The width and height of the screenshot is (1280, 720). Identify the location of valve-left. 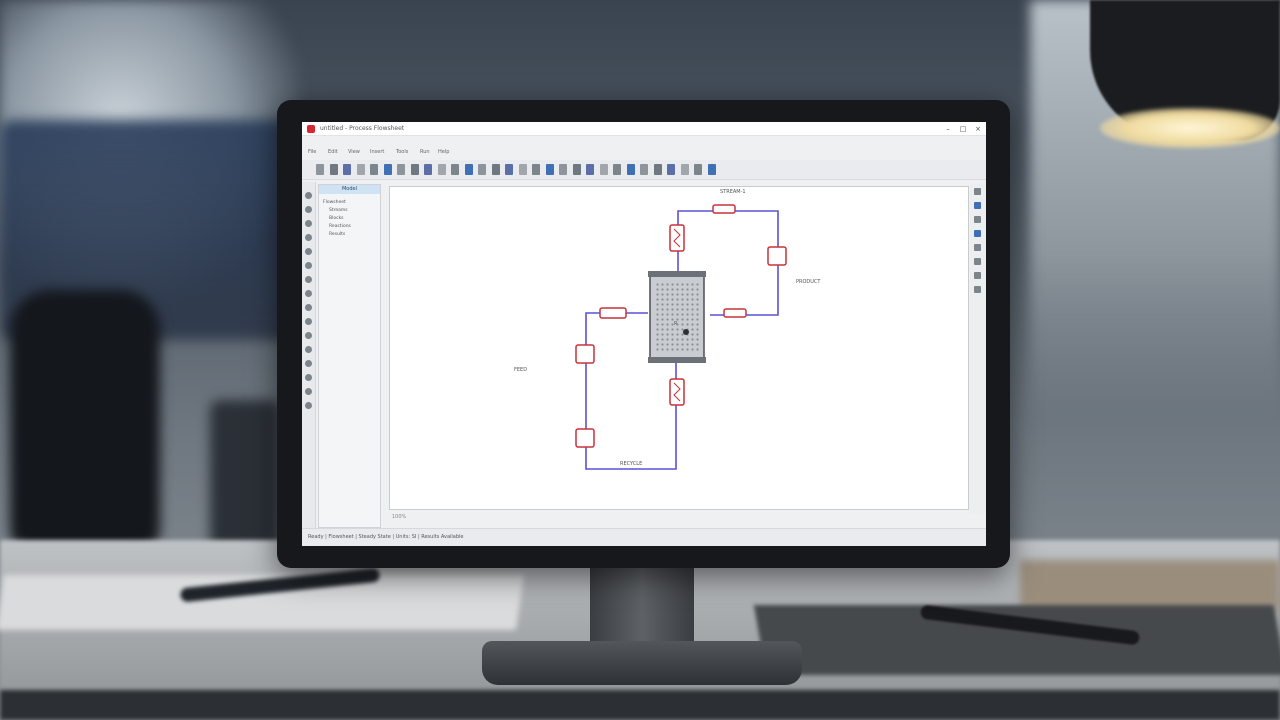
(613, 313).